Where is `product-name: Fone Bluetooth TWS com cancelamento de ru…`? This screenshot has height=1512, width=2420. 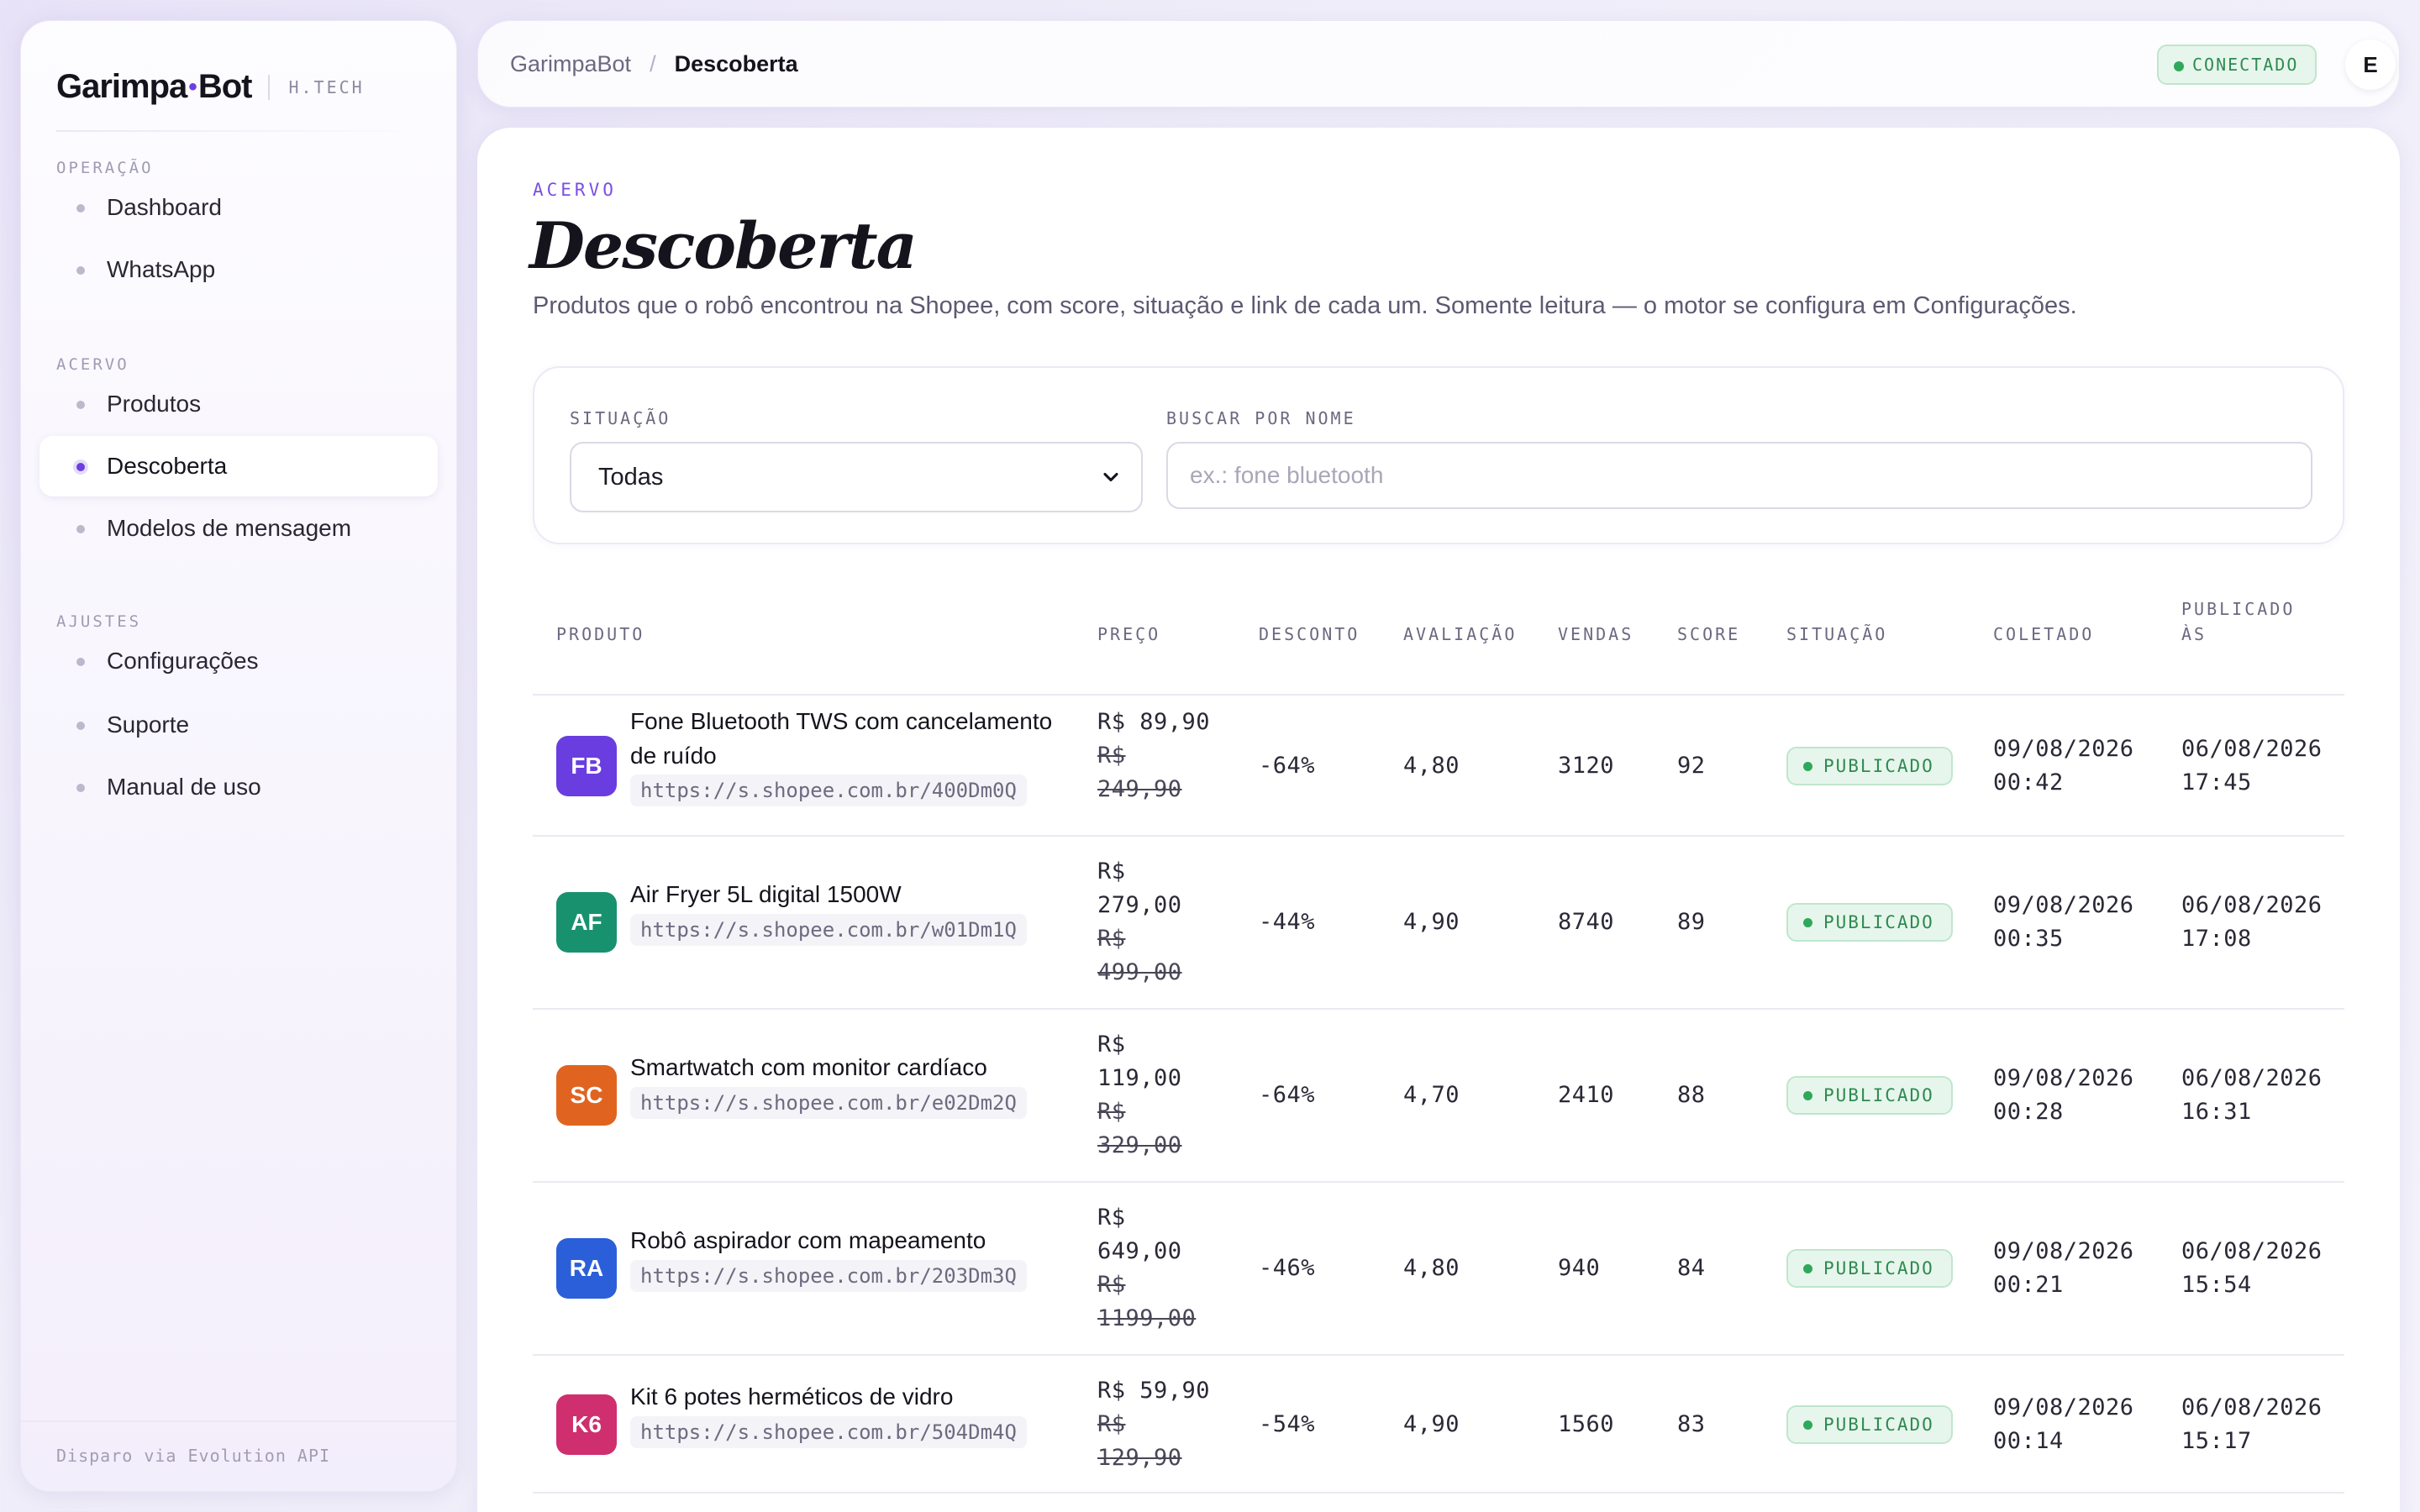
product-name: Fone Bluetooth TWS com cancelamento de ru… is located at coordinates (848, 738).